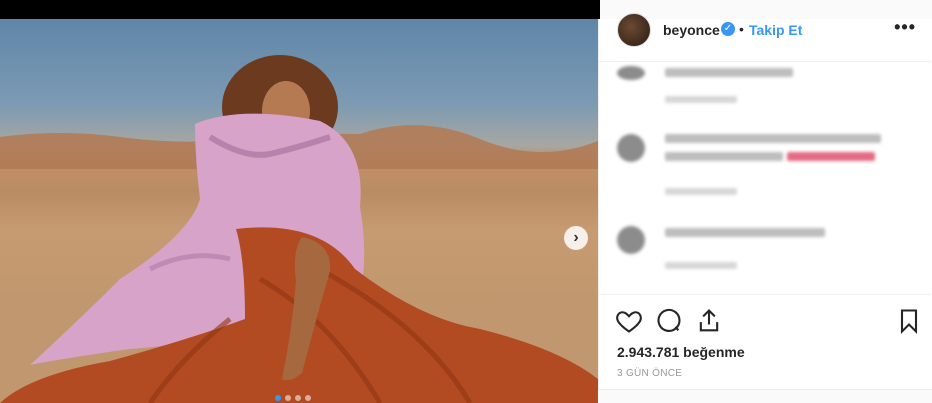  I want to click on verified-badge-icon: ✓, so click(728, 29).